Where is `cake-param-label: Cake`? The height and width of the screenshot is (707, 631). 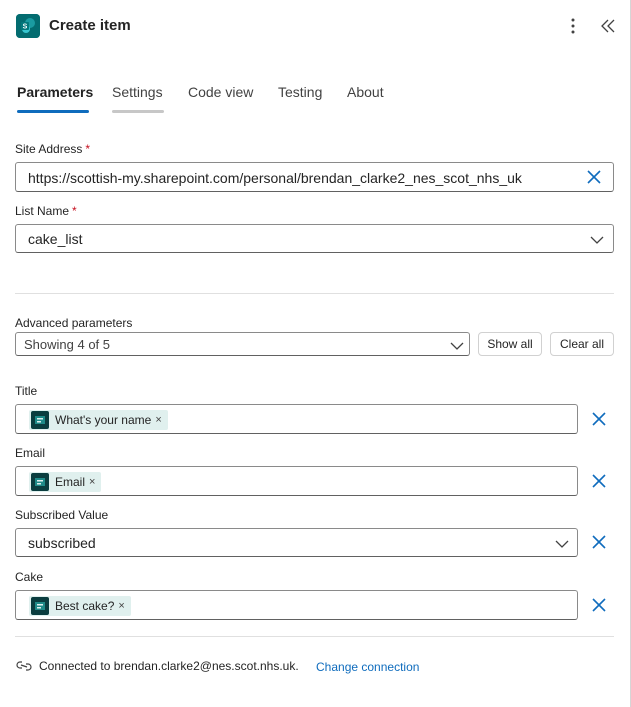
cake-param-label: Cake is located at coordinates (29, 577).